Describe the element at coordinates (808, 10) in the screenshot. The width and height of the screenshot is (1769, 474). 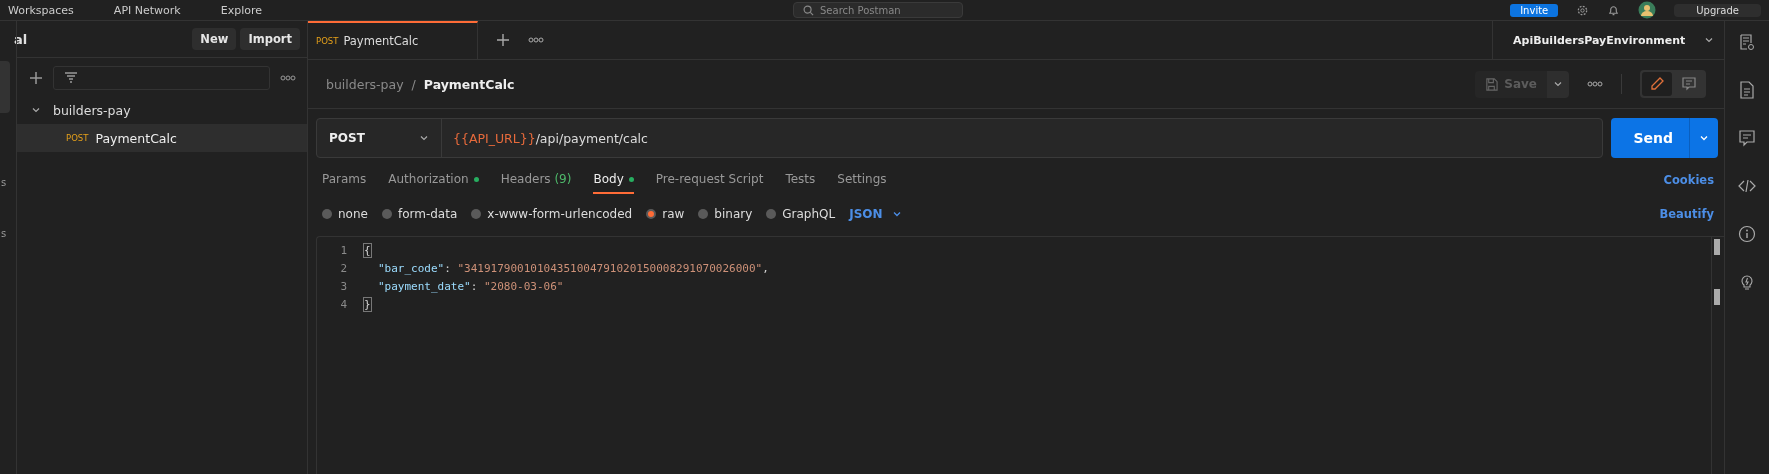
I see `search-icon` at that location.